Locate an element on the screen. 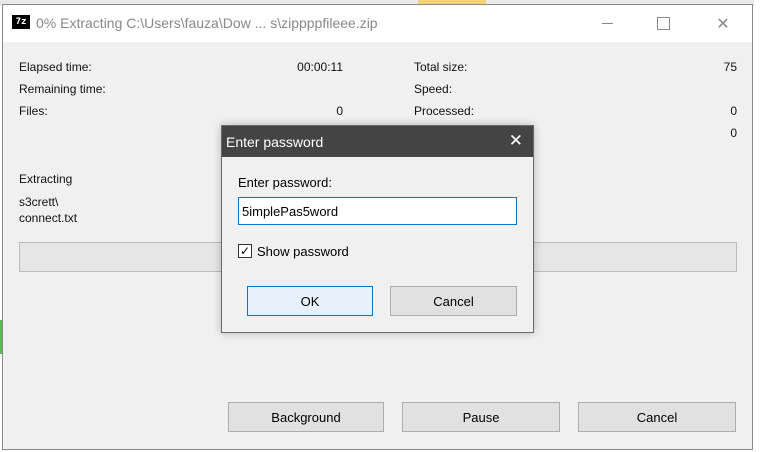  packed-size-value: 0 is located at coordinates (733, 133).